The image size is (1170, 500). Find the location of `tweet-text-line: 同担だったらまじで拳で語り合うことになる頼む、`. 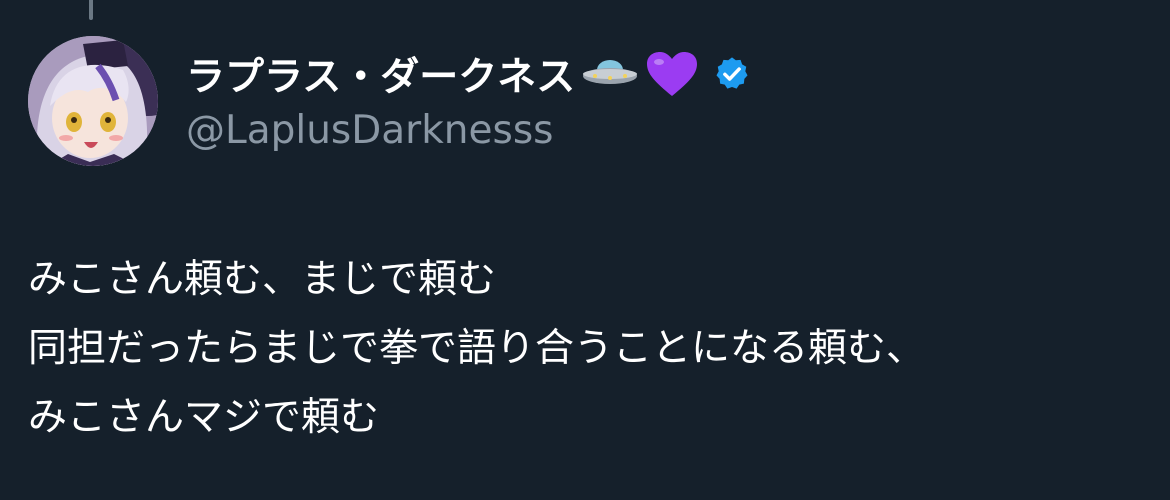

tweet-text-line: 同担だったらまじで拳で語り合うことになる頼む、 is located at coordinates (477, 348).